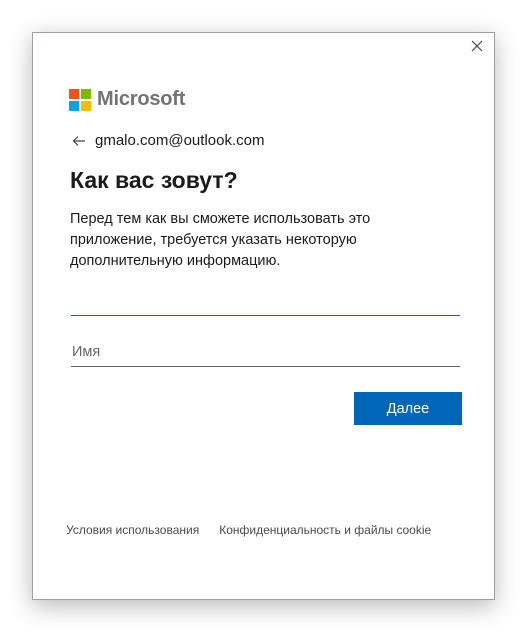 Image resolution: width=529 pixels, height=634 pixels. What do you see at coordinates (80, 99) in the screenshot?
I see `microsoft-logo-icon` at bounding box center [80, 99].